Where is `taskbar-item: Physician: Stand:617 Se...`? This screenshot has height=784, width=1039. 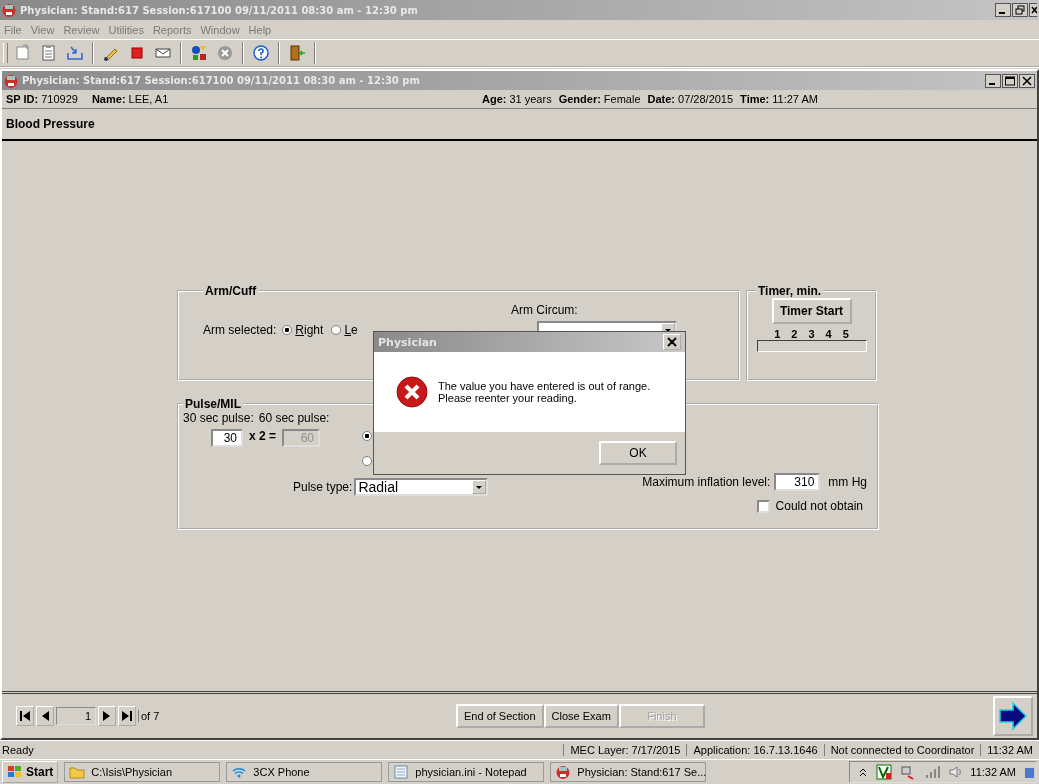 taskbar-item: Physician: Stand:617 Se... is located at coordinates (628, 772).